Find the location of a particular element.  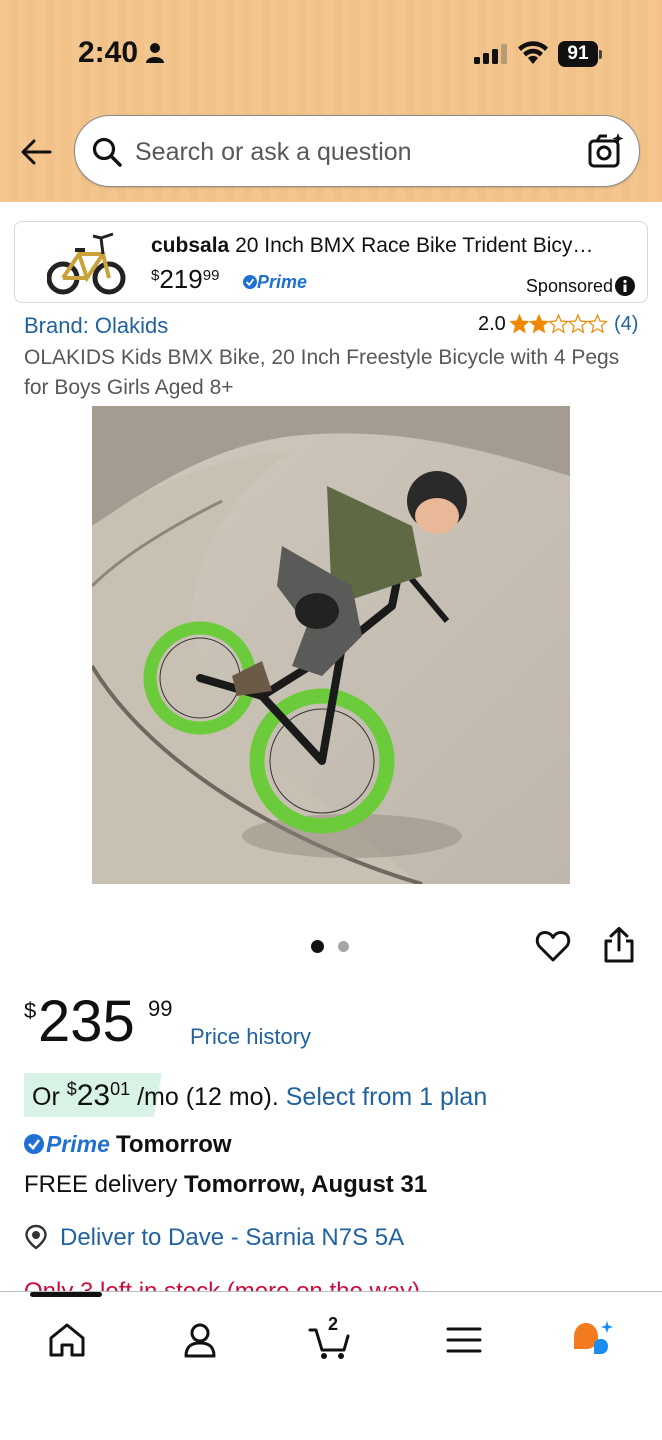

sponsored-price: $21999 is located at coordinates (185, 279).